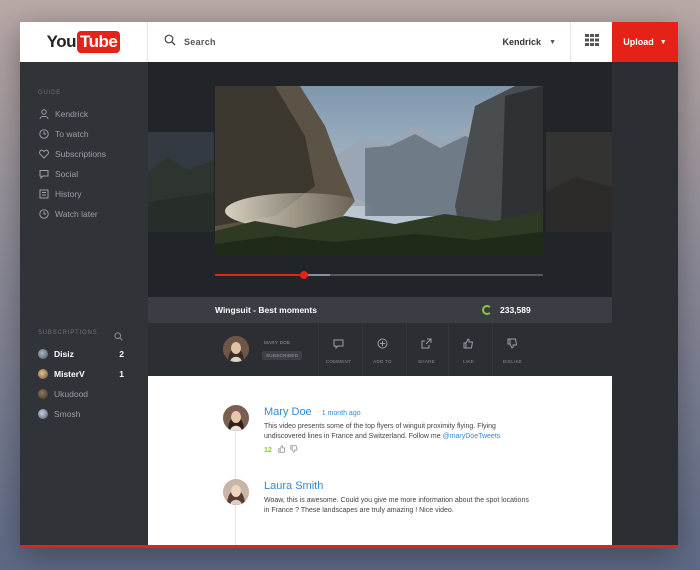  I want to click on progress-handle, so click(303, 275).